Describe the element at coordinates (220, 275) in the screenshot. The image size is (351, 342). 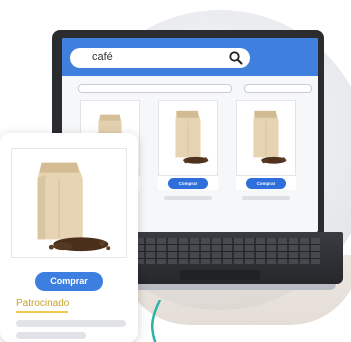
I see `trackpad` at that location.